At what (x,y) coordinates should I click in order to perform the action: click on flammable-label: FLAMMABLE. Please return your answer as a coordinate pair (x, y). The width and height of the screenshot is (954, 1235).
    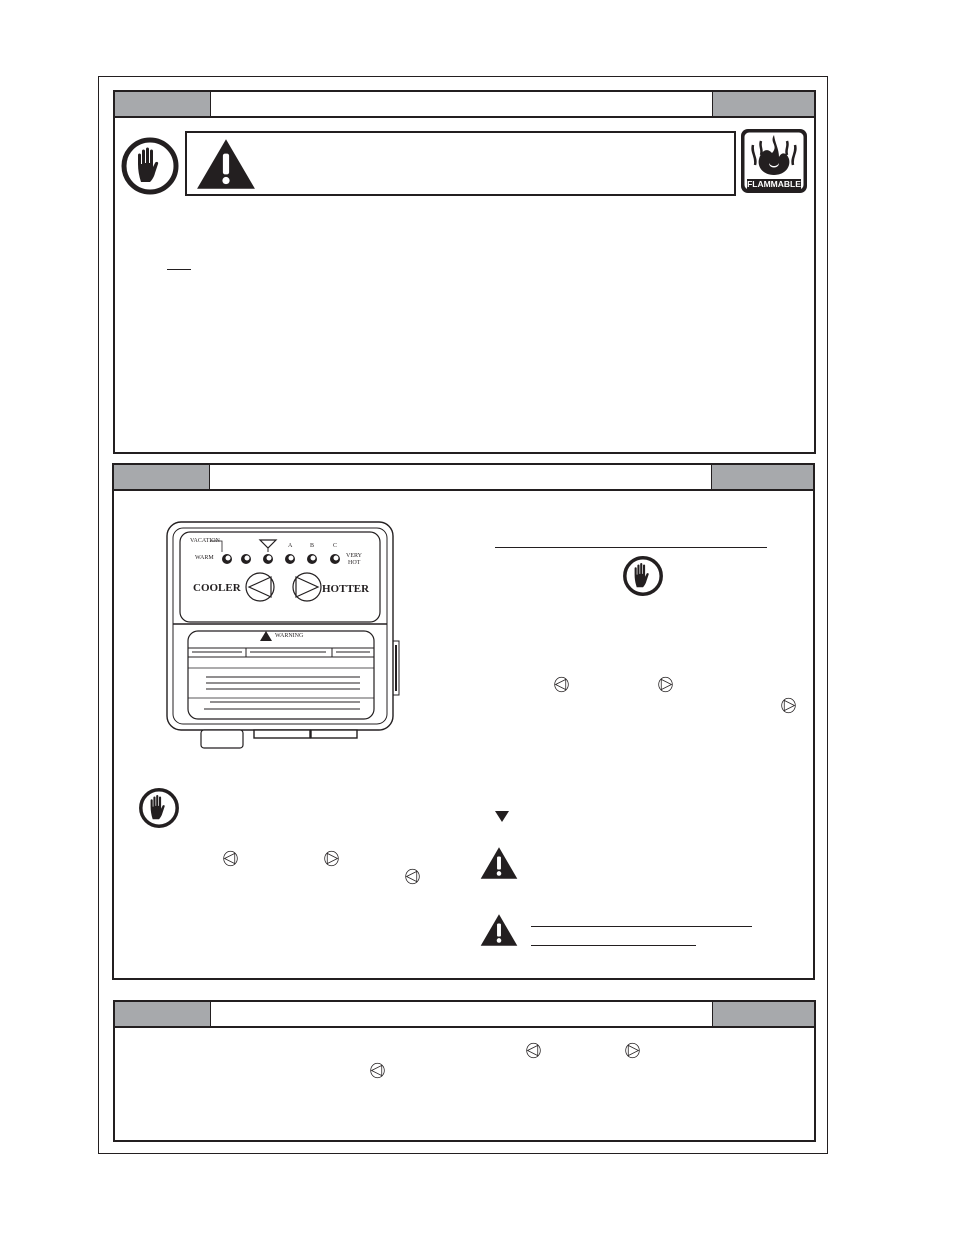
    Looking at the image, I should click on (774, 184).